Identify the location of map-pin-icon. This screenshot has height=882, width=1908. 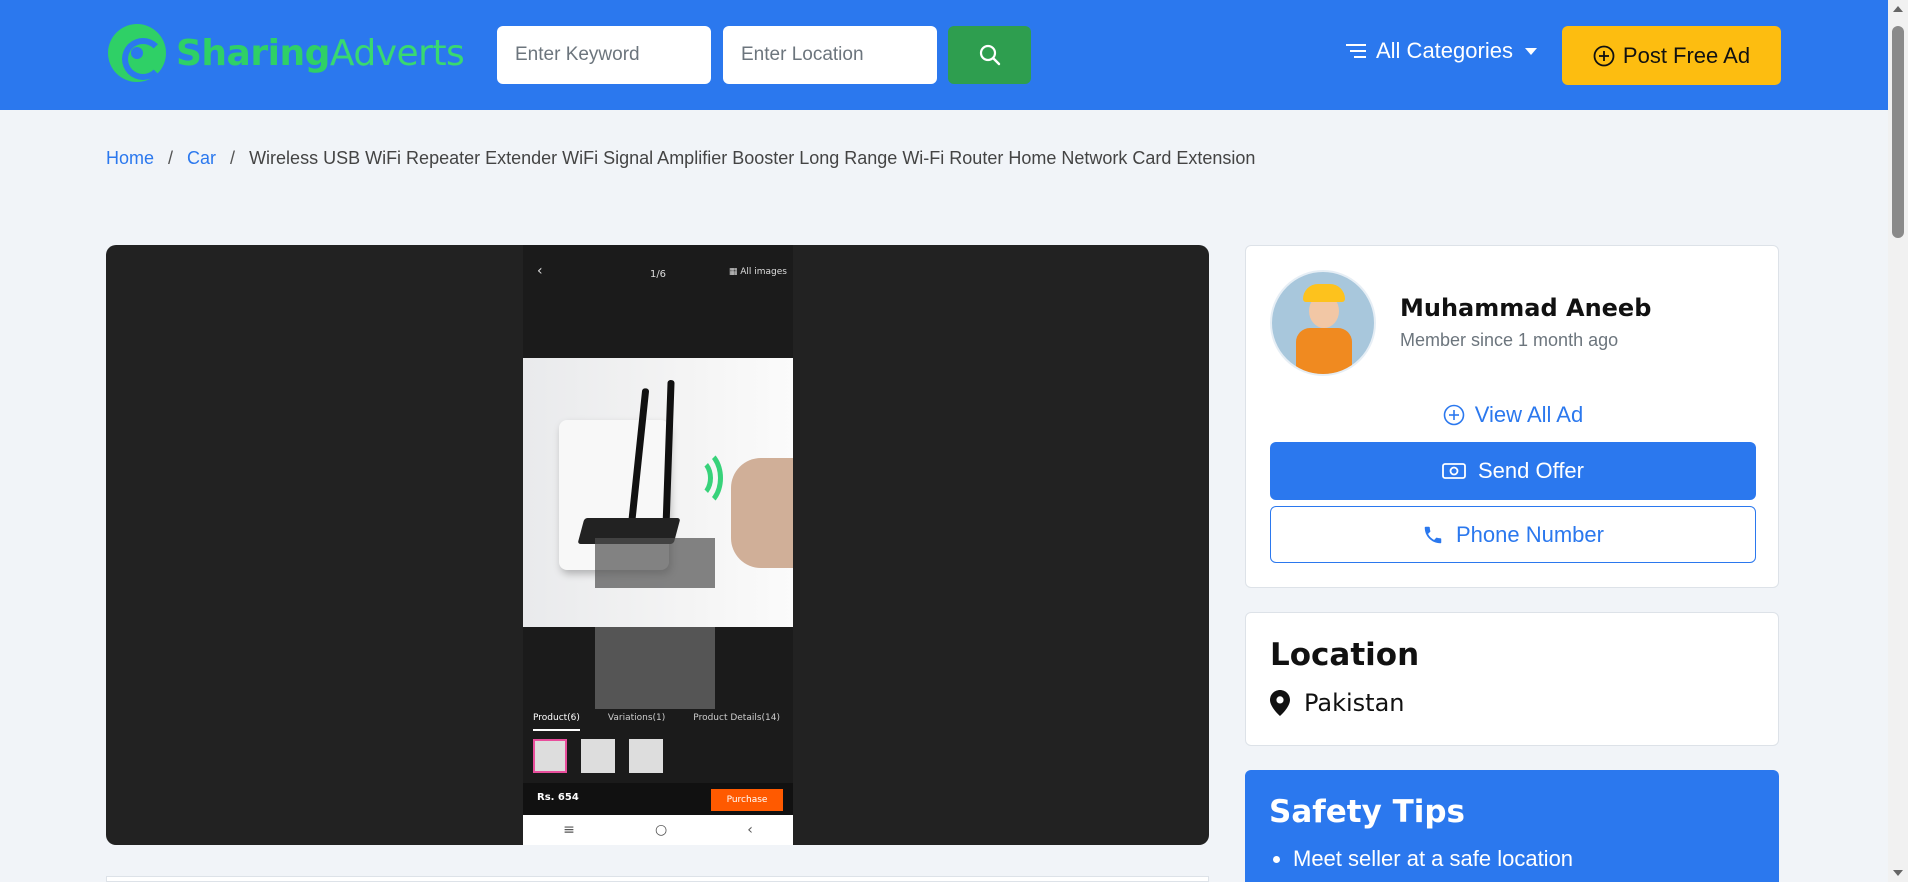
(1280, 703).